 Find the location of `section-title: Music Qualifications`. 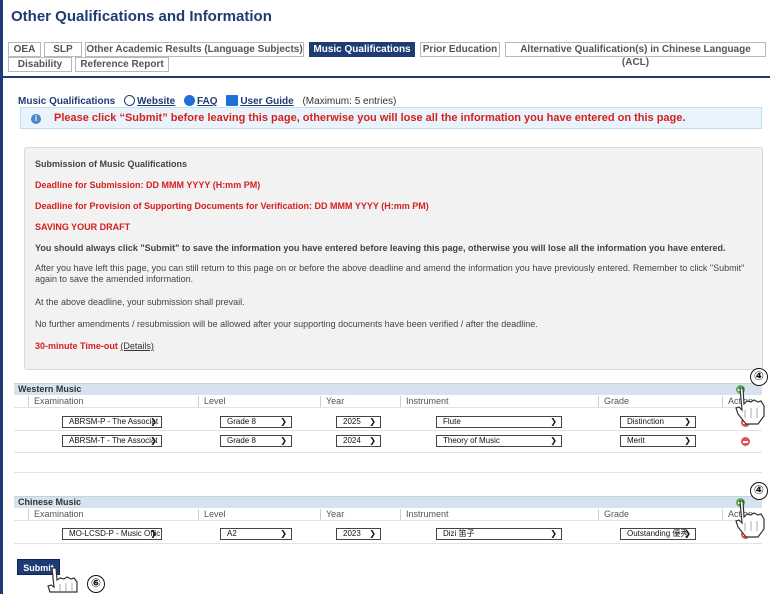

section-title: Music Qualifications is located at coordinates (67, 101).